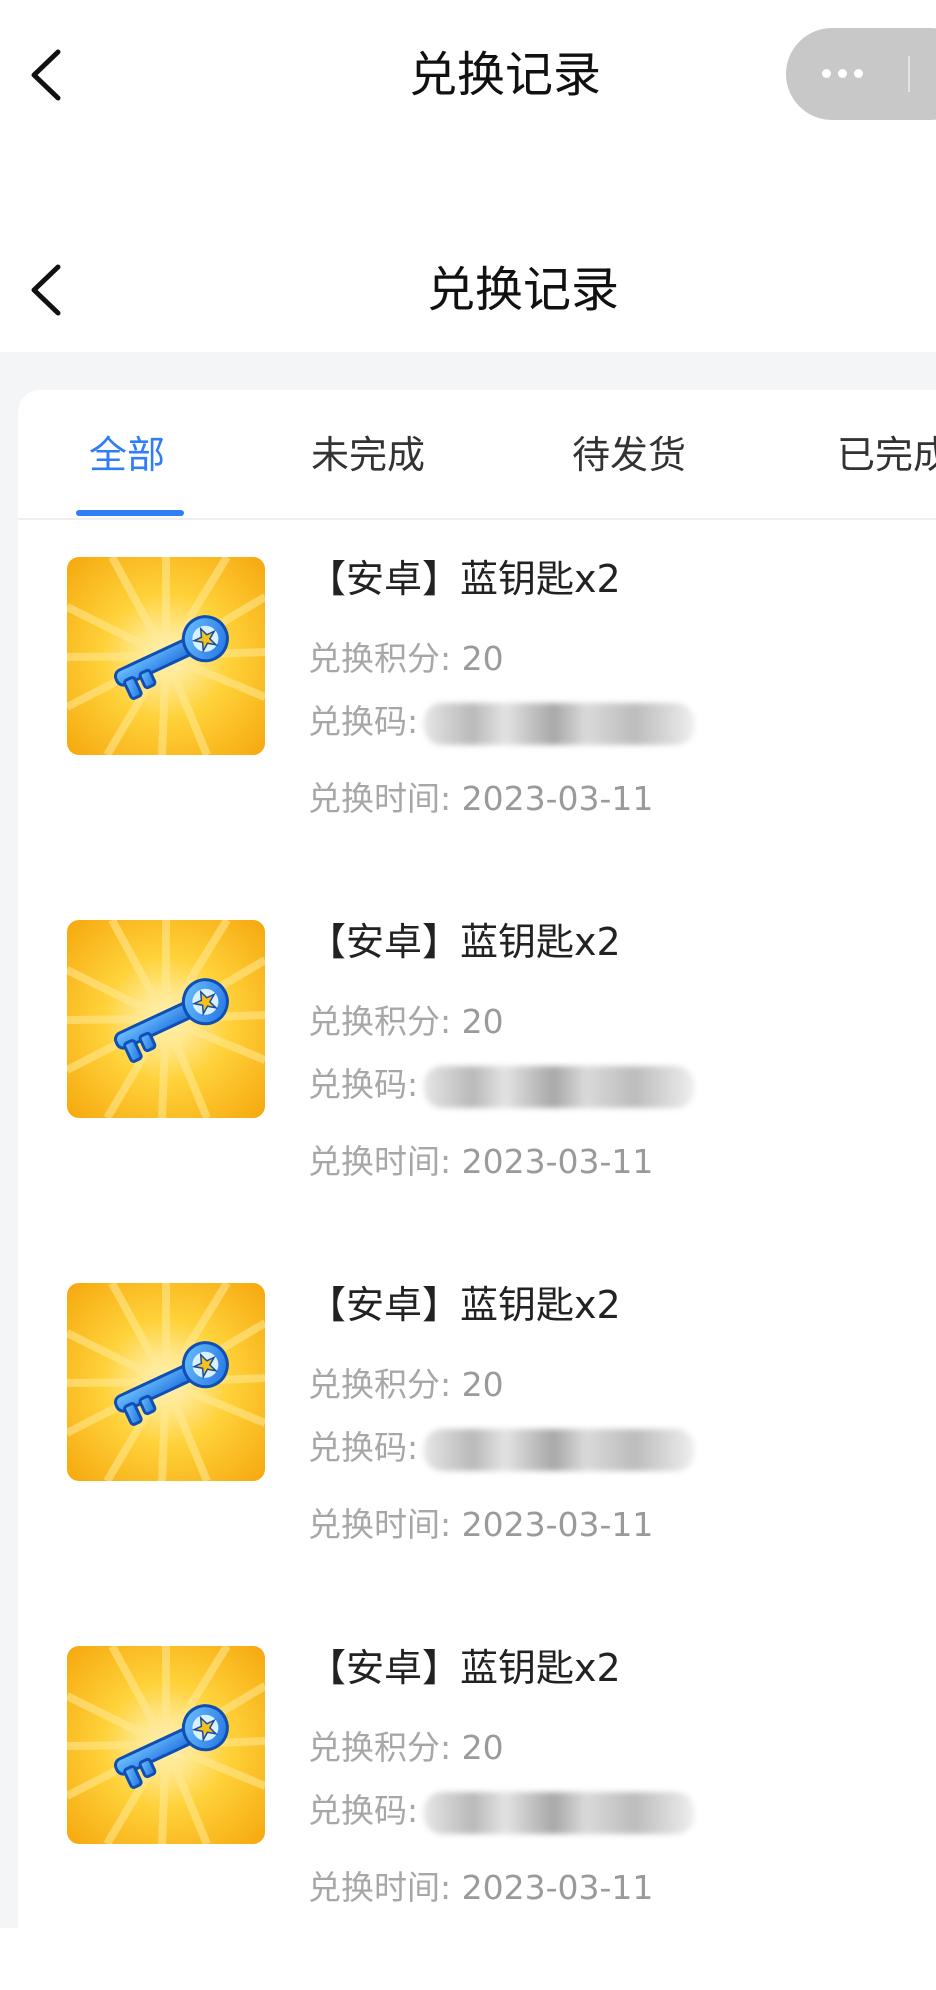 The width and height of the screenshot is (936, 1990). What do you see at coordinates (468, 75) in the screenshot?
I see `outer-nav-bar: 兑换记录` at bounding box center [468, 75].